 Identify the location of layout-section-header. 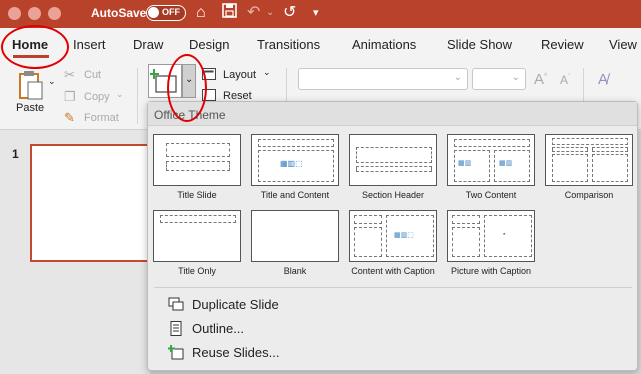
(393, 160).